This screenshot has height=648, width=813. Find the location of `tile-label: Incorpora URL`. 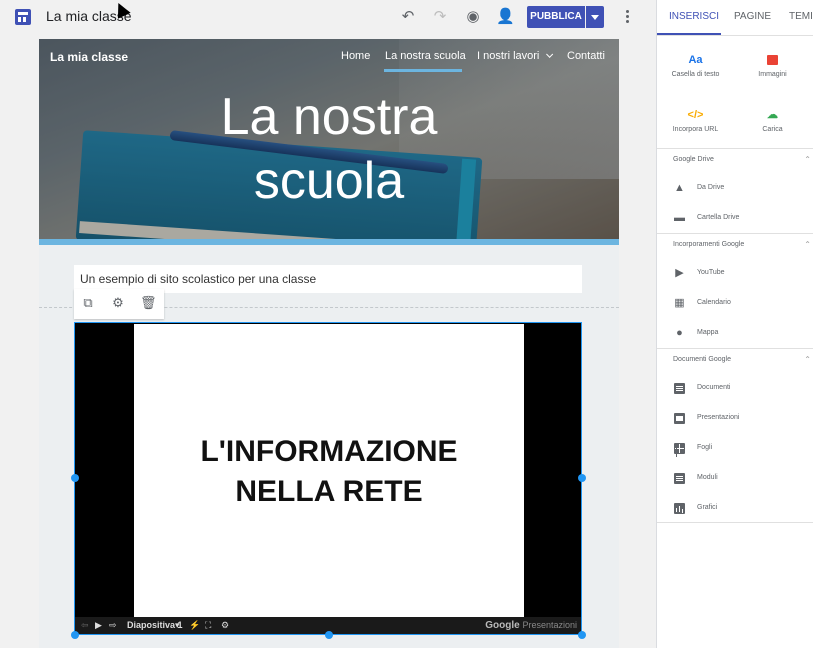

tile-label: Incorpora URL is located at coordinates (695, 129).